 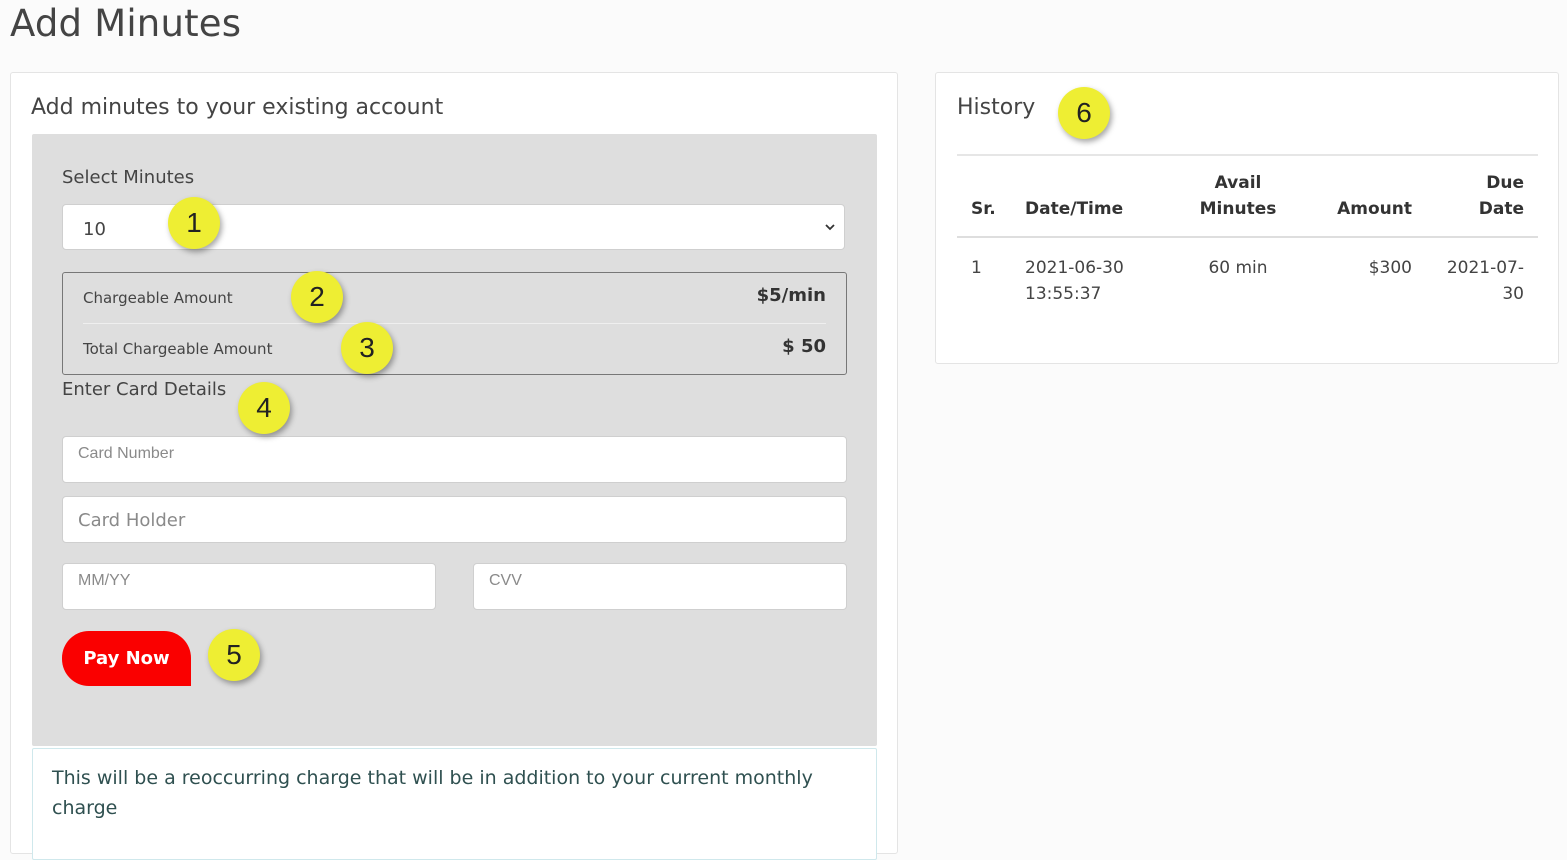 What do you see at coordinates (94, 229) in the screenshot?
I see `minutes-select-value: 10` at bounding box center [94, 229].